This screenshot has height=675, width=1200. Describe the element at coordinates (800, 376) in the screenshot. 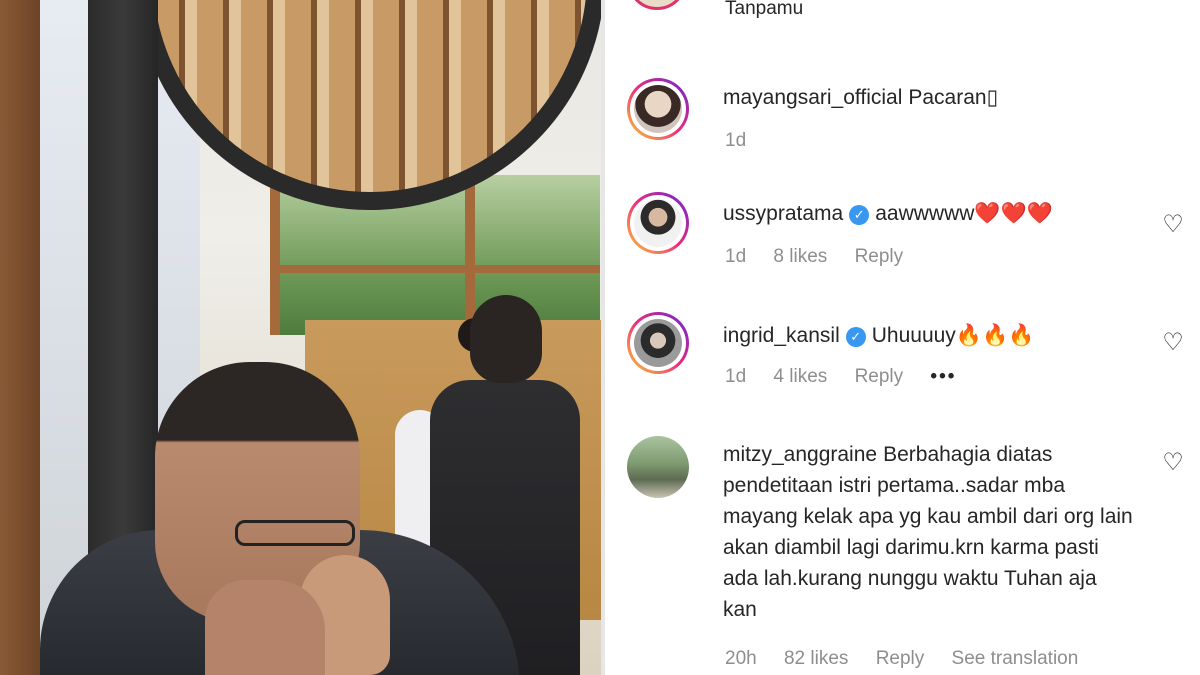

I see `likes-count: 4 likes` at that location.